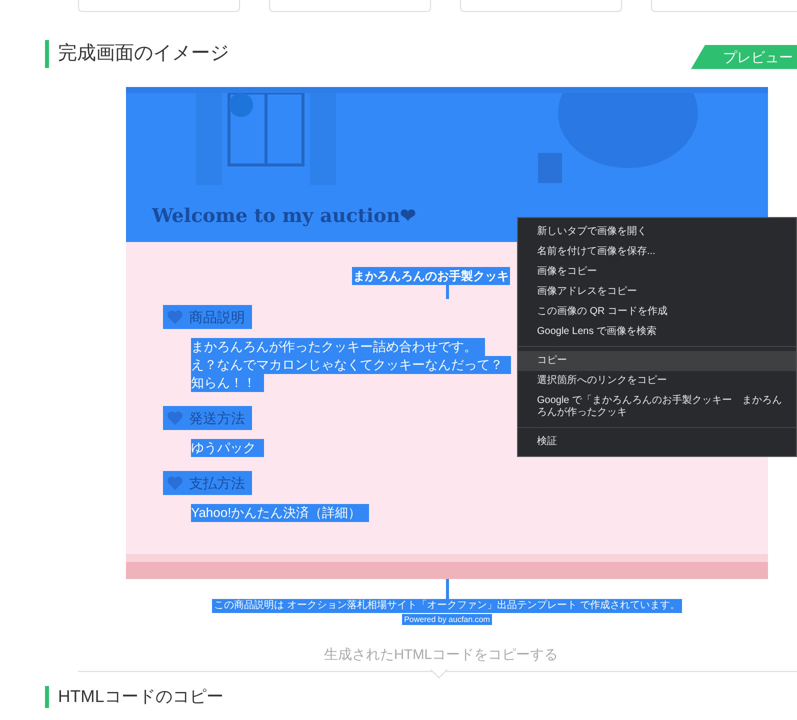  I want to click on window-curtain-icon, so click(266, 139).